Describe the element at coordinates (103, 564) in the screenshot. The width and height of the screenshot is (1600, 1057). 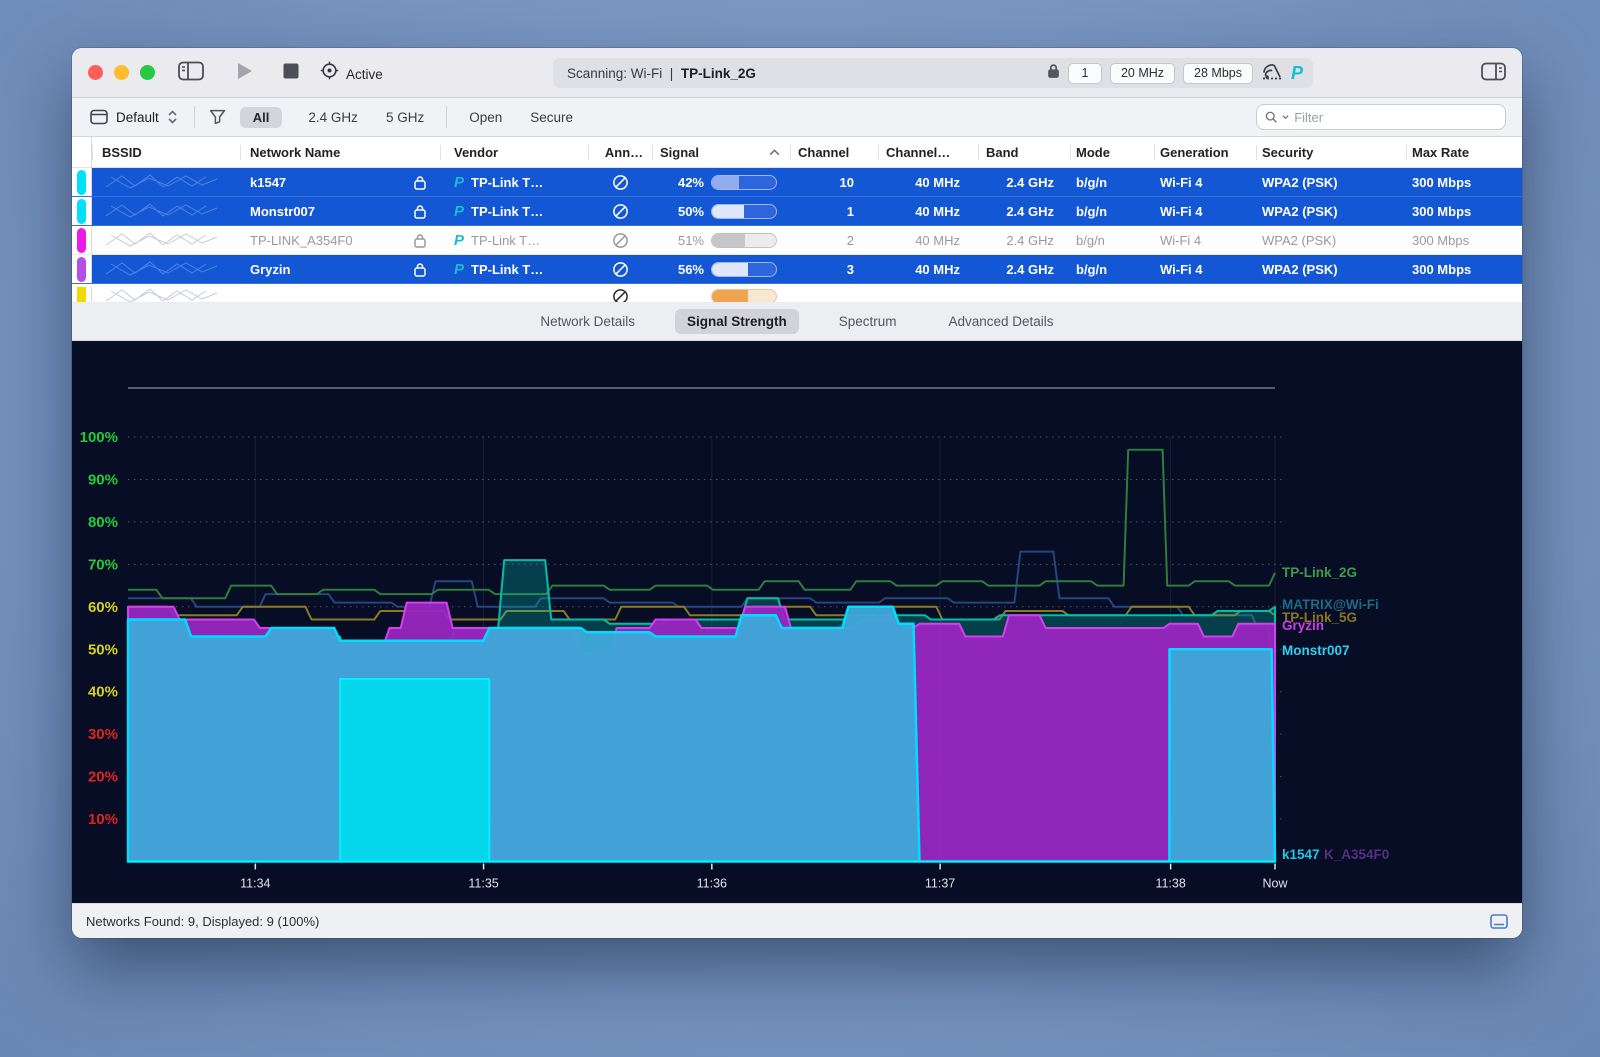
I see `y-axis-label: 70%` at that location.